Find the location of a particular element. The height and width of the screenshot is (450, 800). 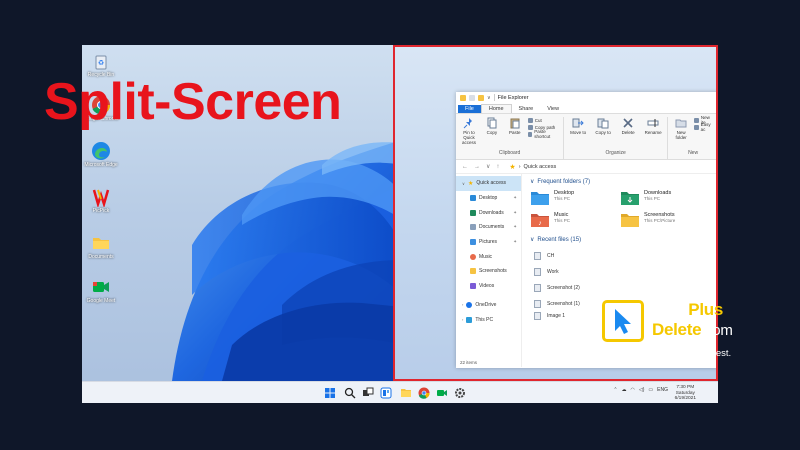

cloud-sync-icon: ☁ is located at coordinates (624, 390).